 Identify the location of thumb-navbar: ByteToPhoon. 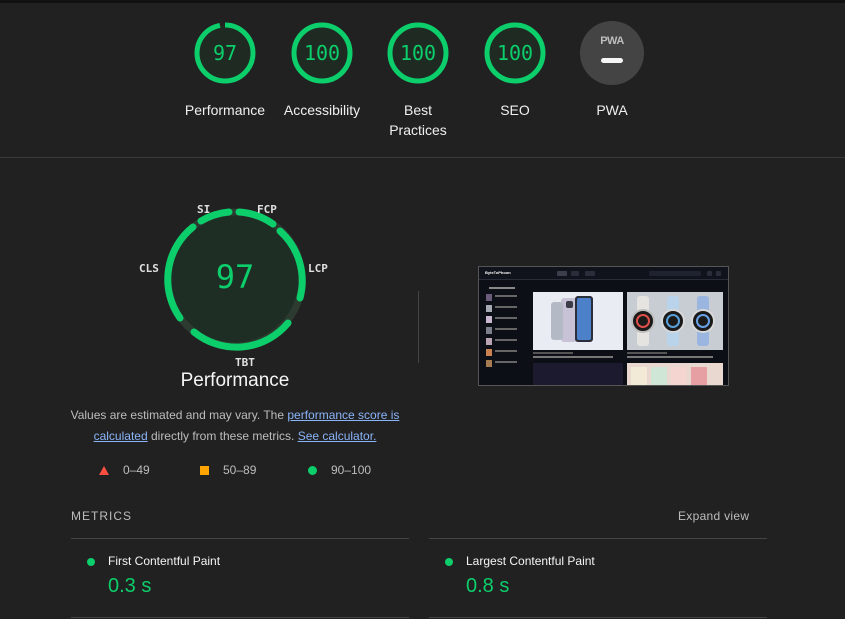
(603, 273).